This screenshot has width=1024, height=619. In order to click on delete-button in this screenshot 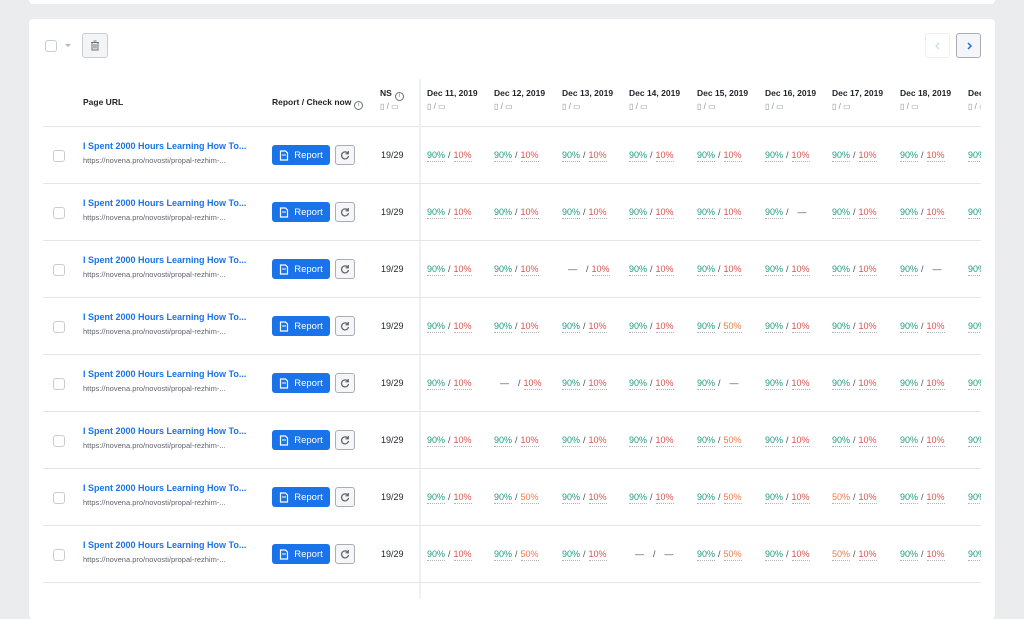, I will do `click(95, 45)`.